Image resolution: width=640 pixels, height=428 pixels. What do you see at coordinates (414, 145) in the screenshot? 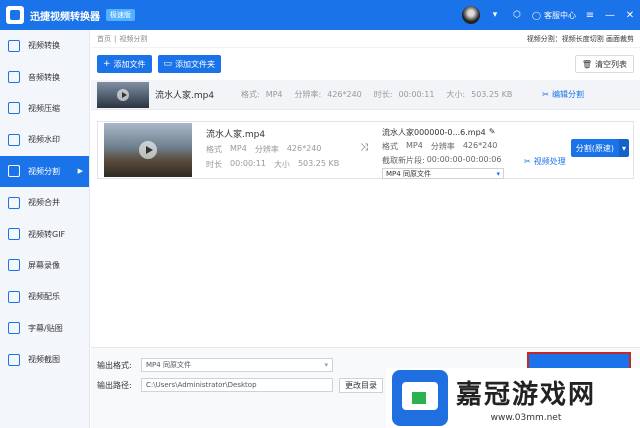
I see `output-format-value: MP4` at bounding box center [414, 145].